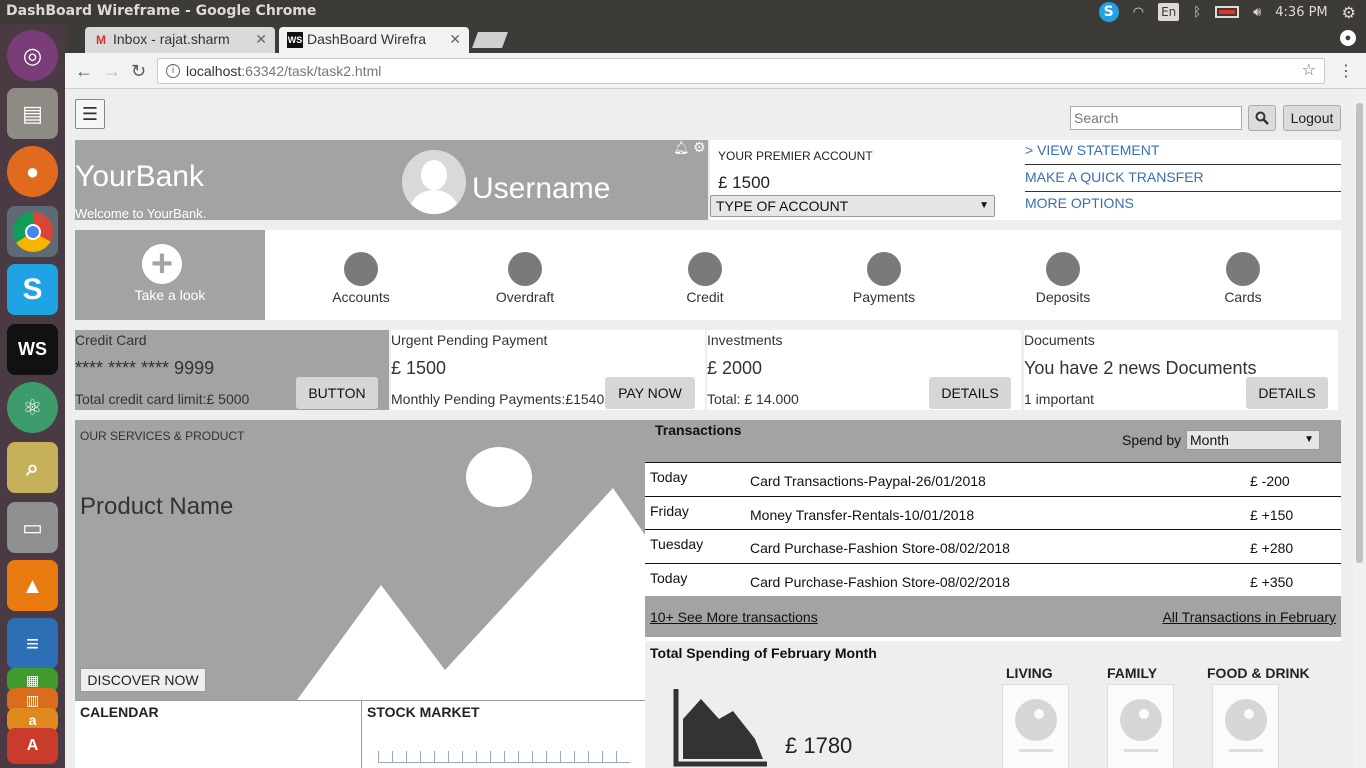 This screenshot has height=768, width=1366. I want to click on card-title: Credit Card, so click(111, 340).